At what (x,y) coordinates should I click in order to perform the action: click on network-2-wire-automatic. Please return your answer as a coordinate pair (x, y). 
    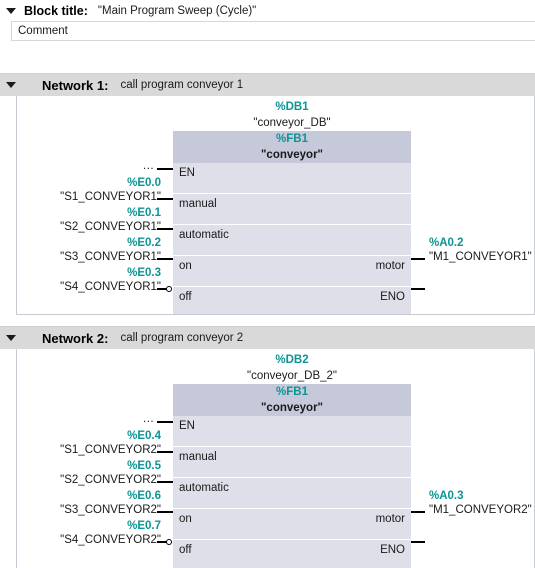
    Looking at the image, I should click on (165, 482).